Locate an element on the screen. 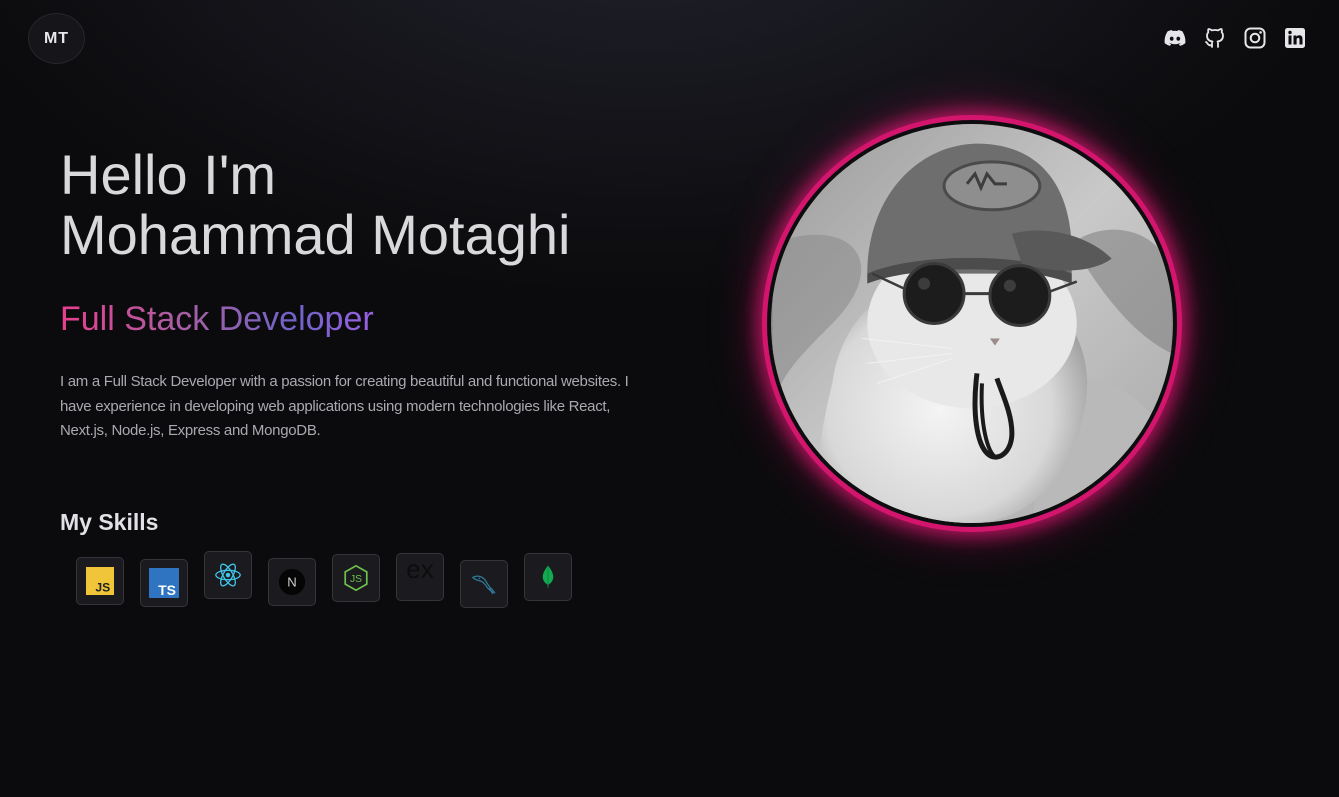 The image size is (1339, 797). nextjs-icon-label: N is located at coordinates (291, 582).